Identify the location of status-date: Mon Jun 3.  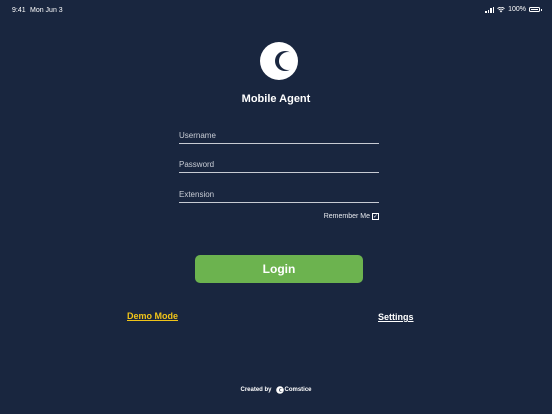
(46, 10).